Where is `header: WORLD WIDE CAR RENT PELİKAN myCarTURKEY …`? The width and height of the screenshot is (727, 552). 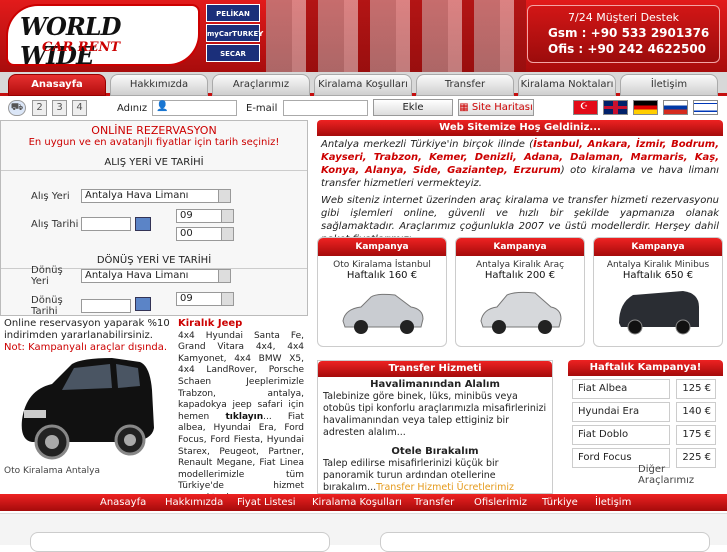 header: WORLD WIDE CAR RENT PELİKAN myCarTURKEY … is located at coordinates (363, 36).